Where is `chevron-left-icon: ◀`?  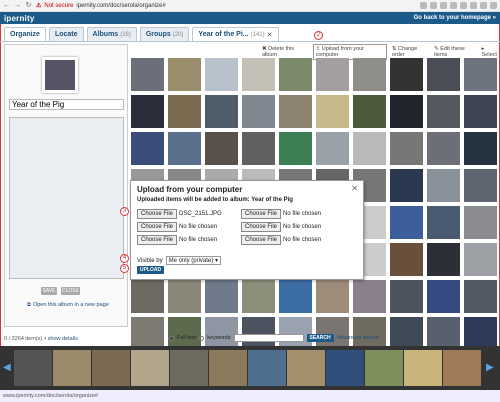 chevron-left-icon: ◀ is located at coordinates (7, 367).